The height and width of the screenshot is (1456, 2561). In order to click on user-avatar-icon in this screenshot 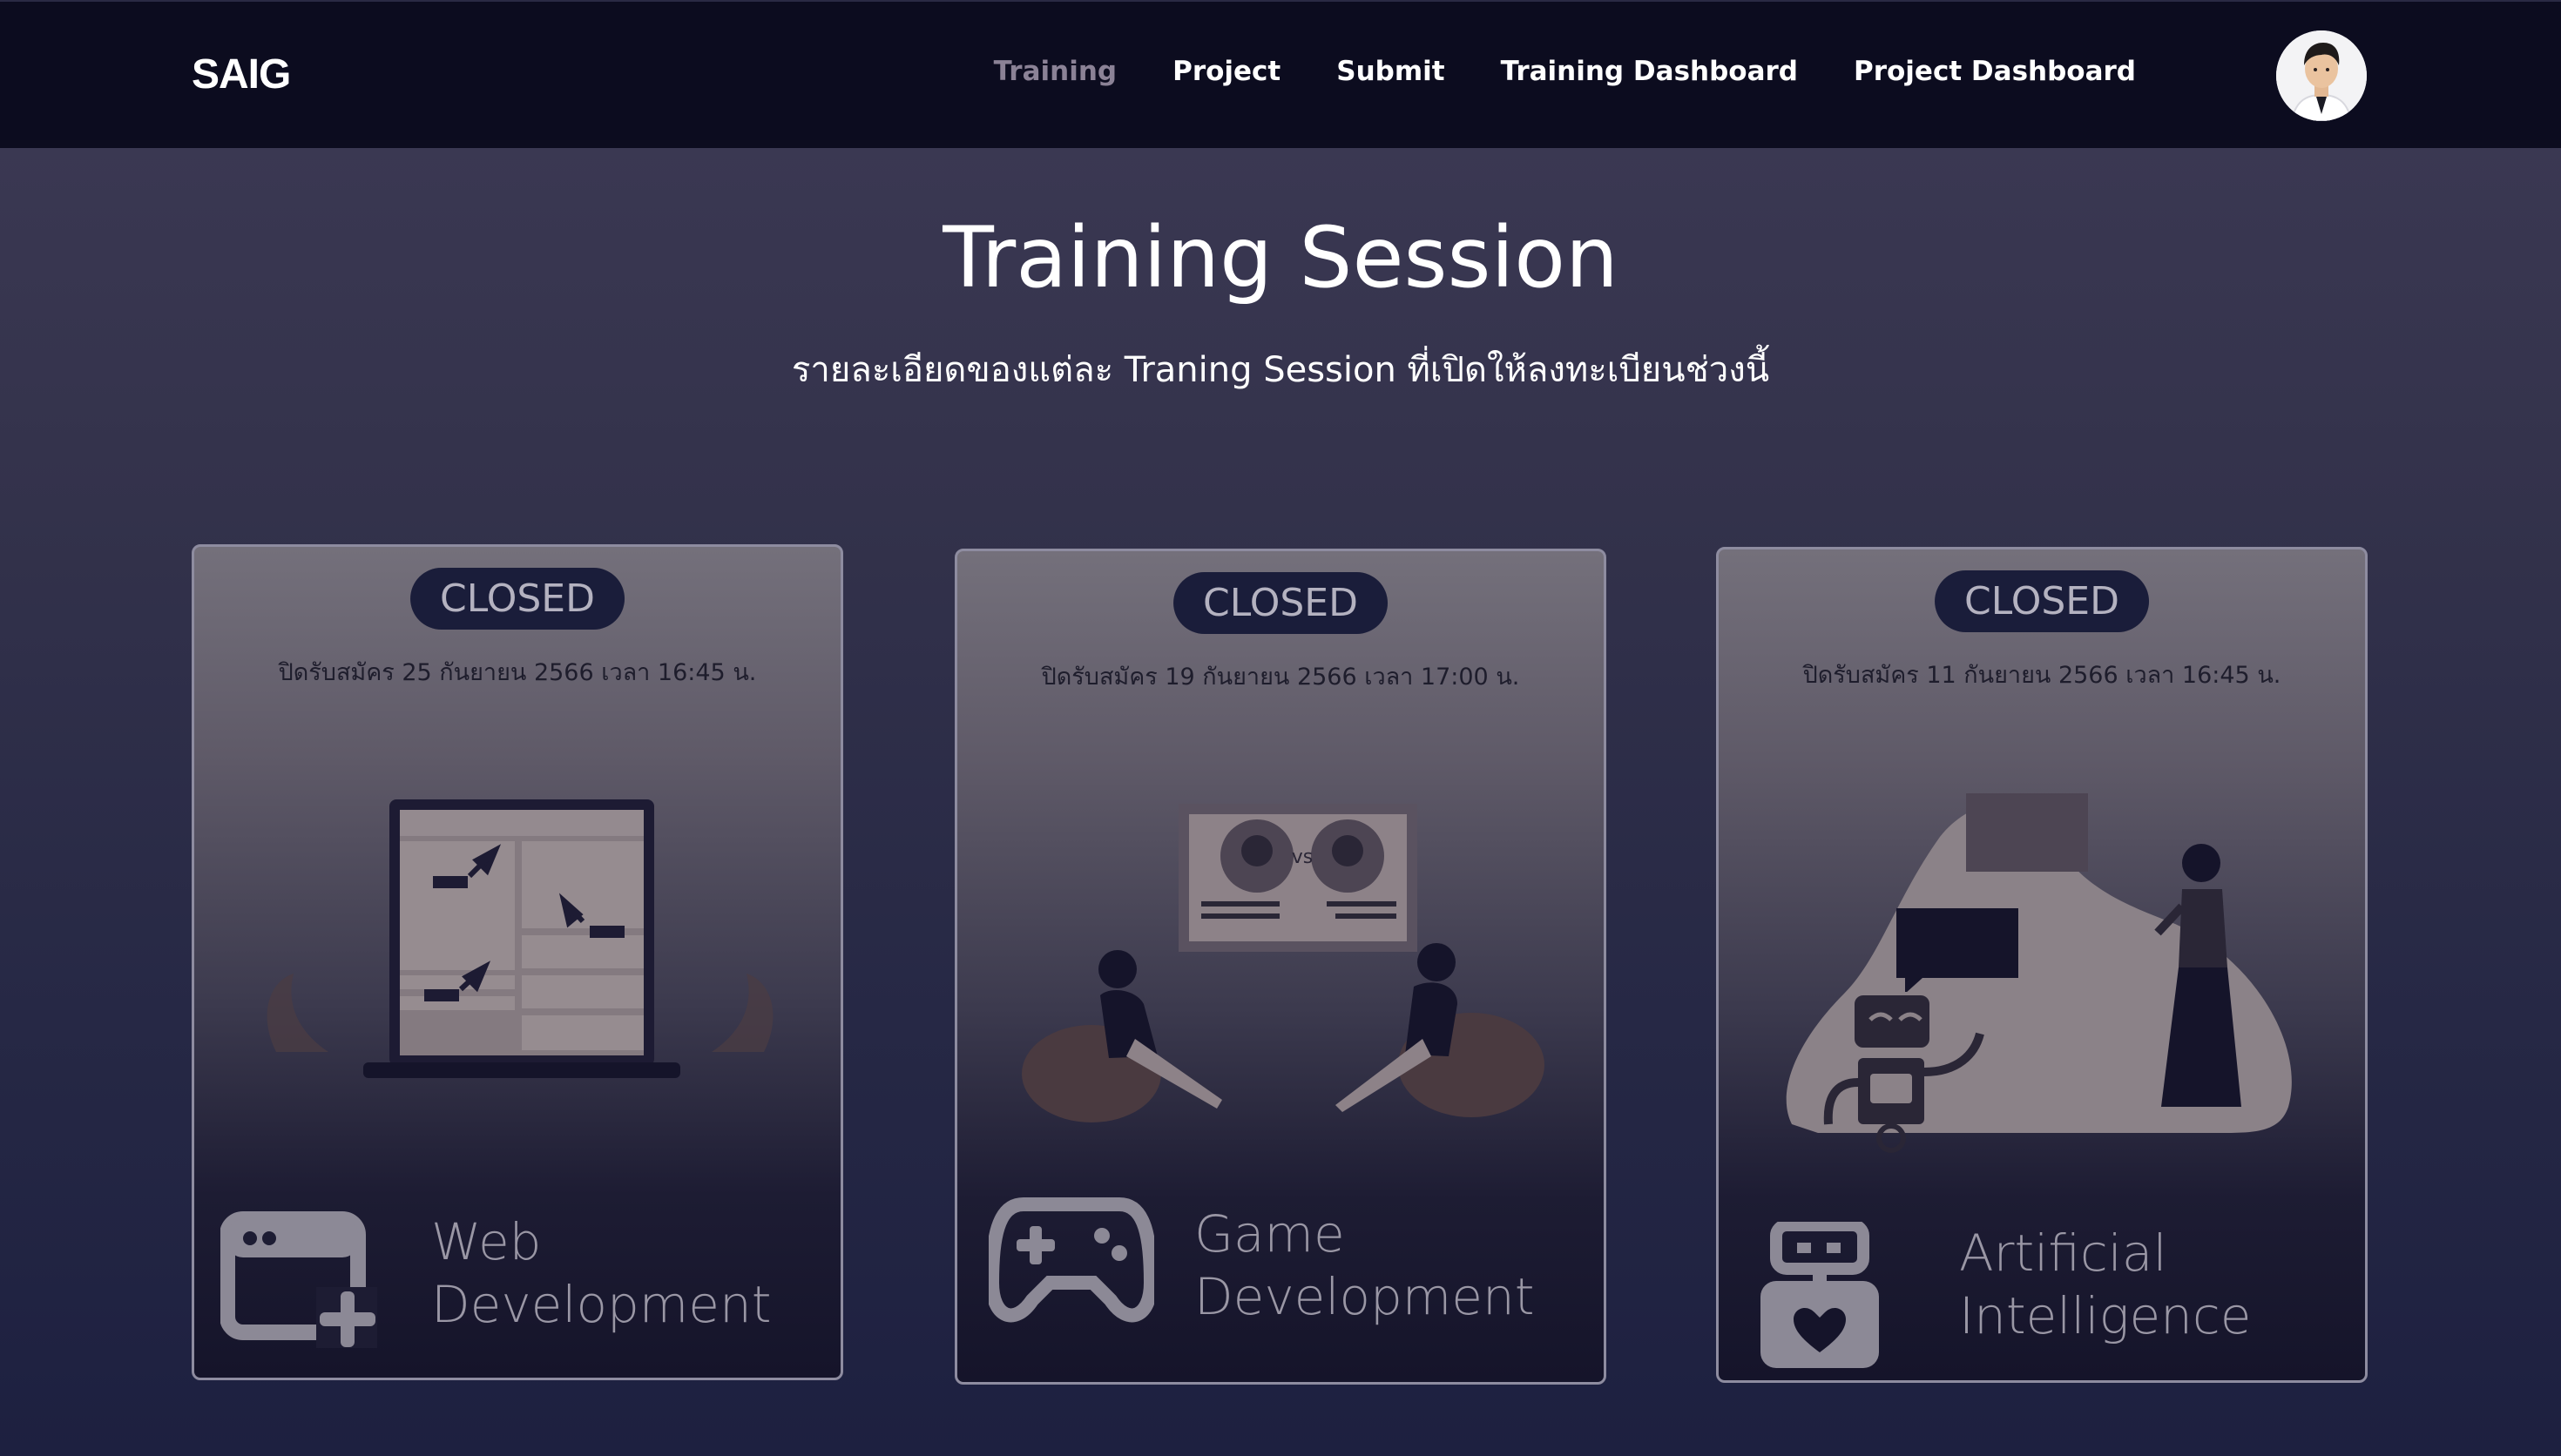, I will do `click(2321, 75)`.